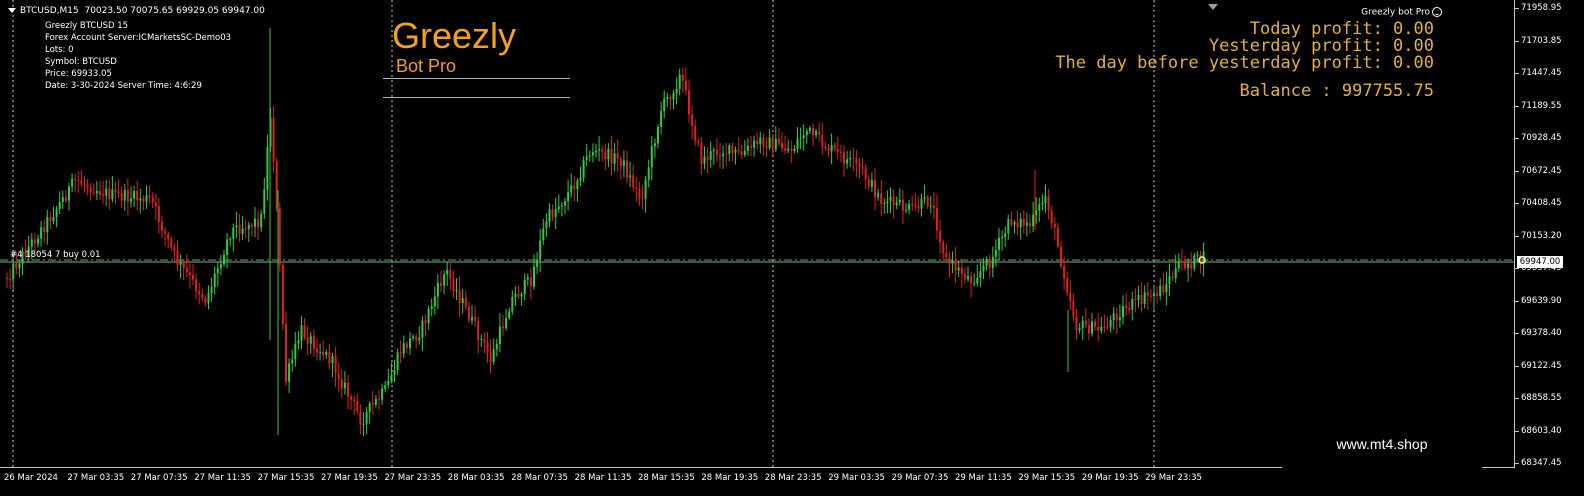 This screenshot has height=496, width=1584. What do you see at coordinates (12, 10) in the screenshot?
I see `chart-menu-icon` at bounding box center [12, 10].